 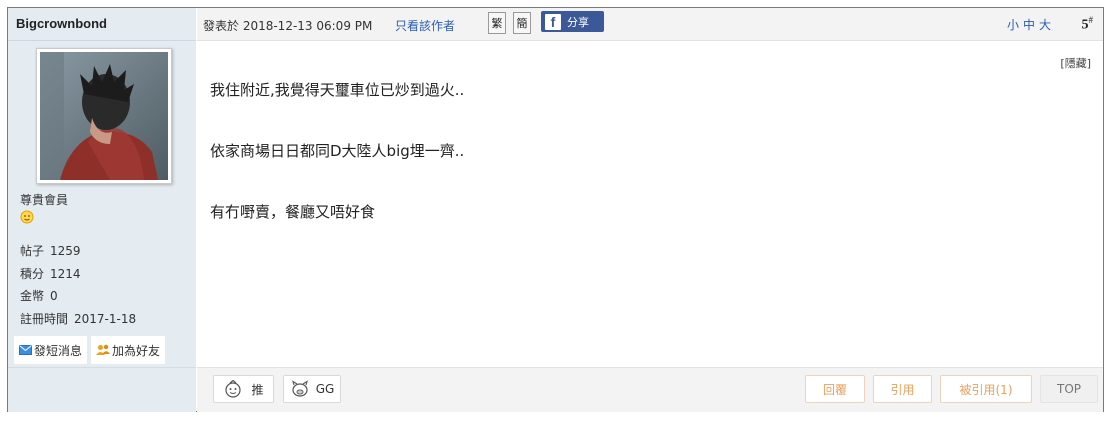 I want to click on add-friend-button: 加為好友, so click(x=128, y=350).